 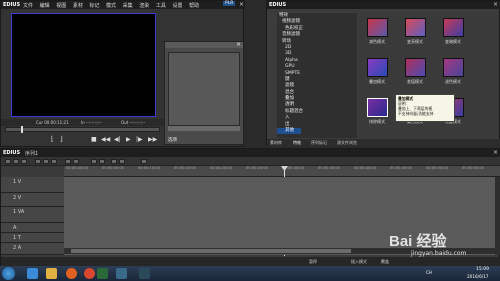 I want to click on floating-dialog: × 选项, so click(x=204, y=93).